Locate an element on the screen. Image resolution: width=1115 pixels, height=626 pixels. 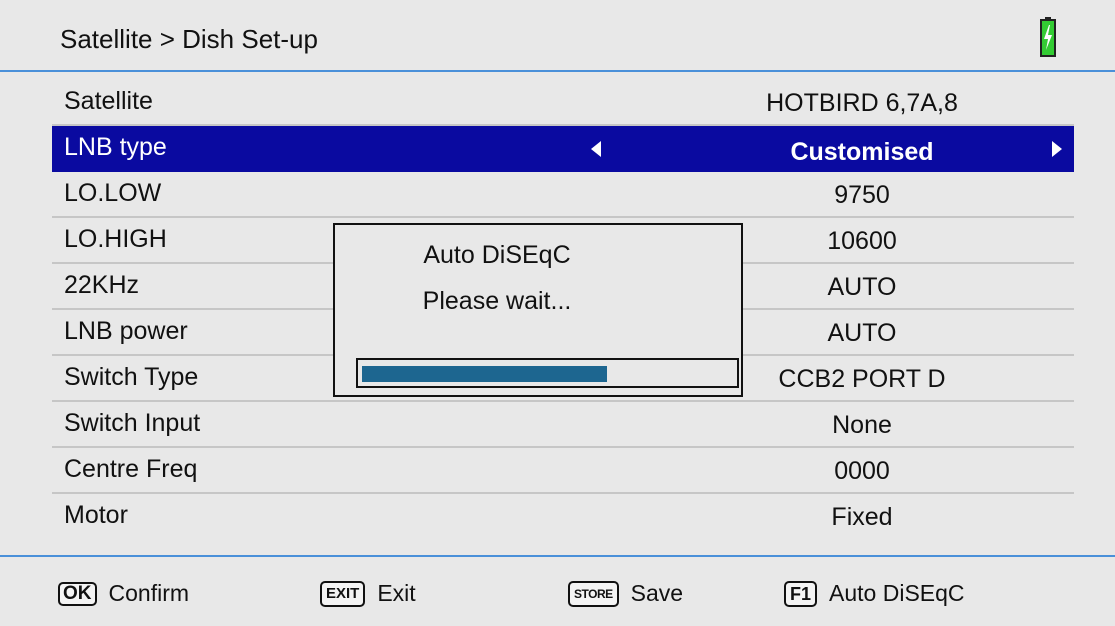
setting-label: LNB type is located at coordinates (115, 147).